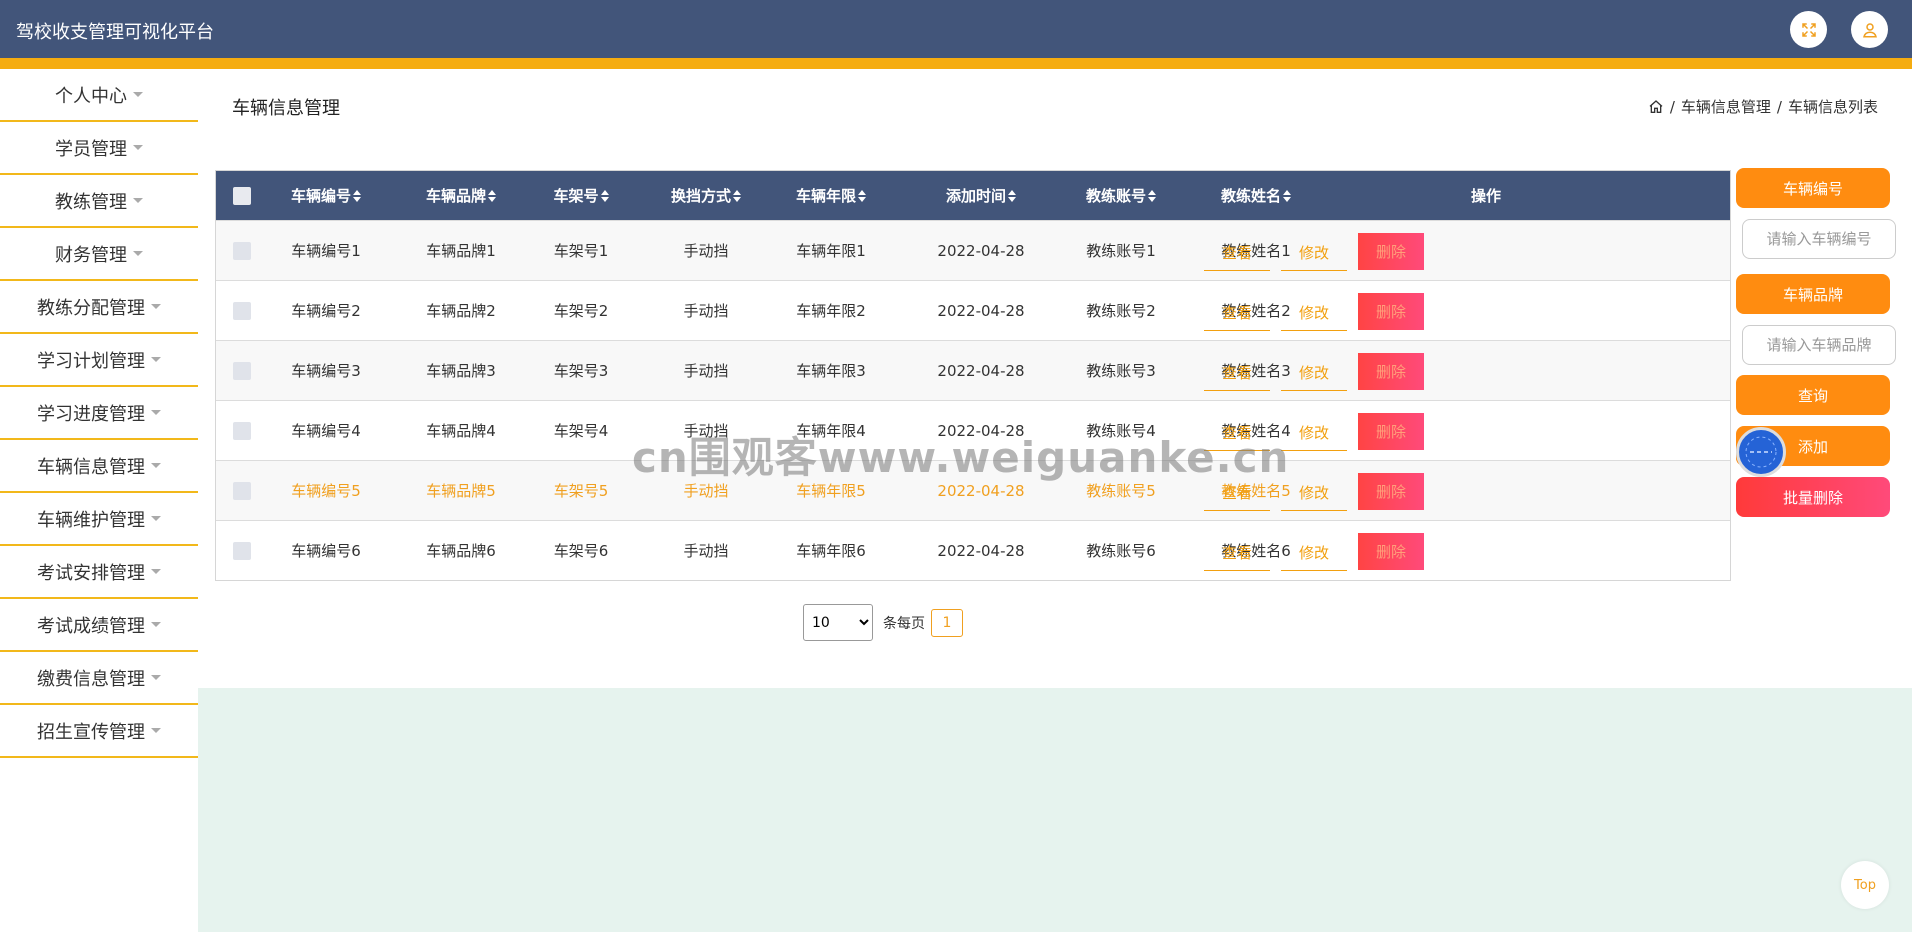  Describe the element at coordinates (91, 255) in the screenshot. I see `sidebar-item-label: 财务管理` at that location.